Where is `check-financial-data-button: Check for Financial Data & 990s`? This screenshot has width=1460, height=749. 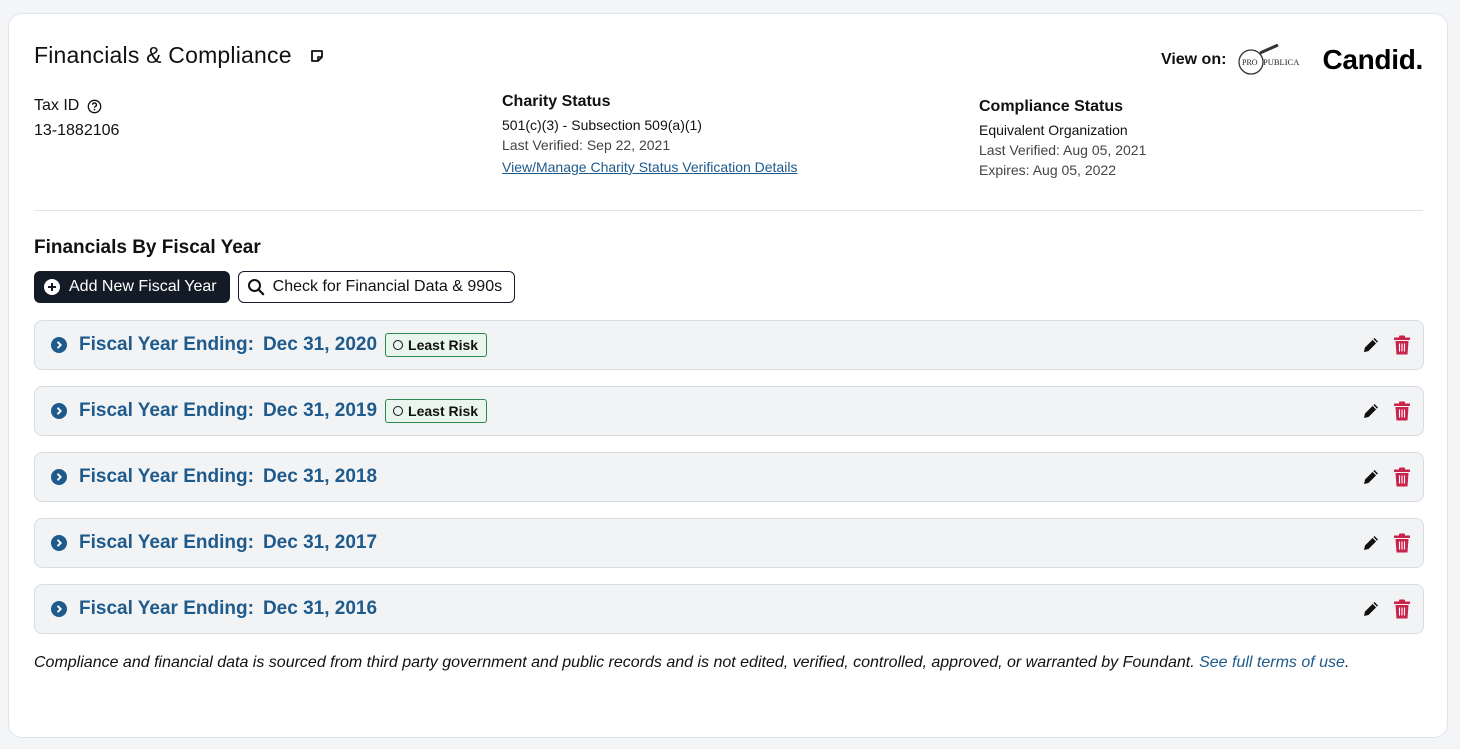 check-financial-data-button: Check for Financial Data & 990s is located at coordinates (376, 287).